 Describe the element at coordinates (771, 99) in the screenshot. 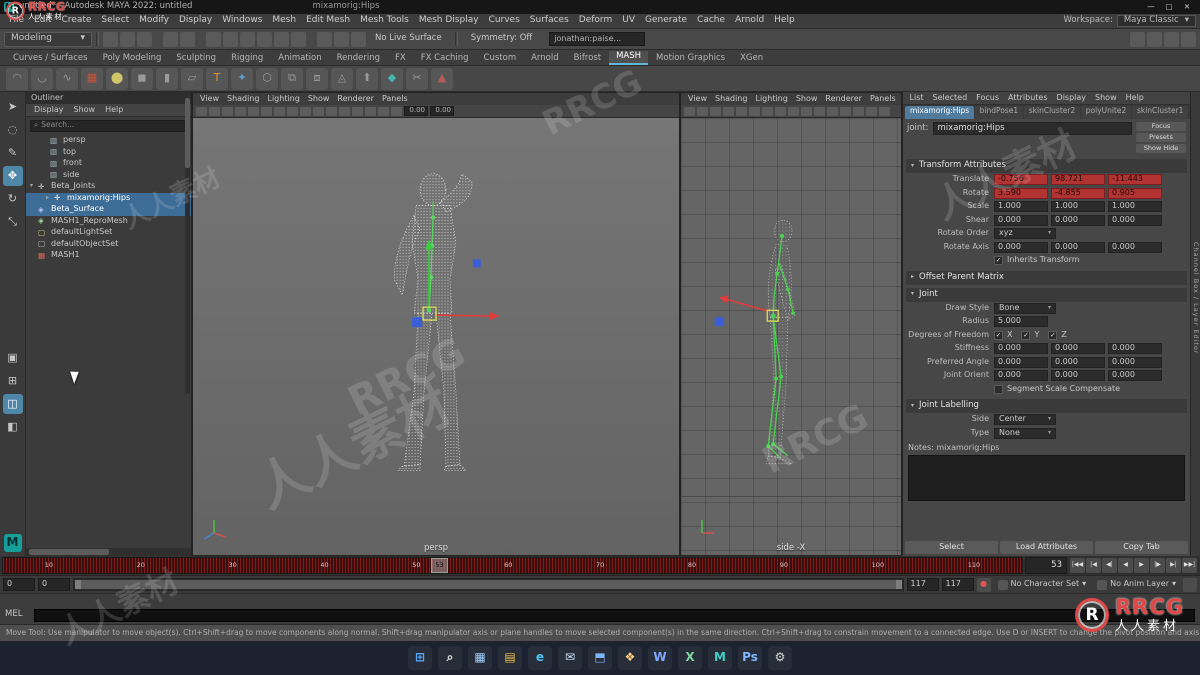

I see `panel-menu-item: Lighting` at that location.